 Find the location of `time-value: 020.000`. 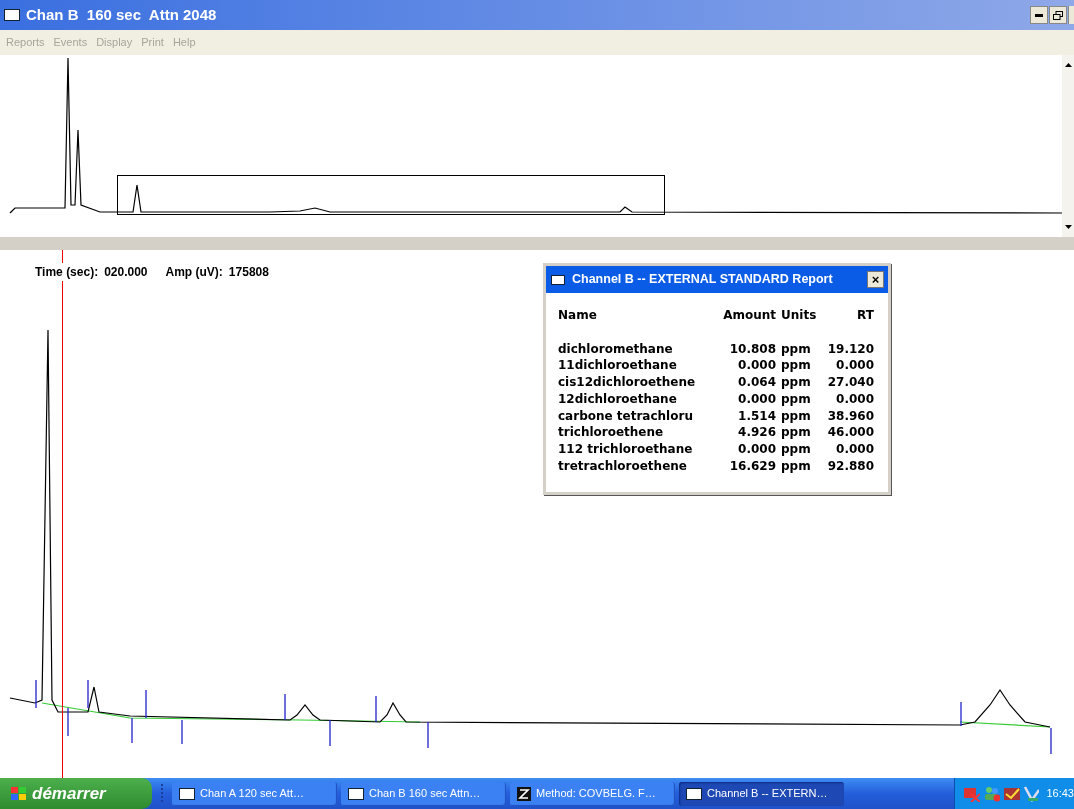

time-value: 020.000 is located at coordinates (126, 272).